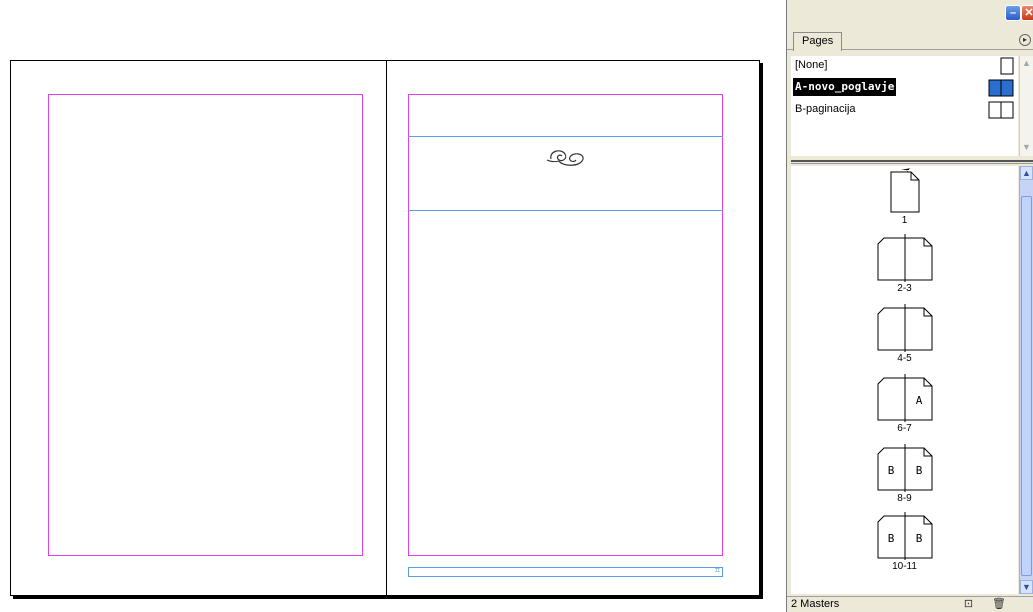  I want to click on page-number: 6-7, so click(904, 428).